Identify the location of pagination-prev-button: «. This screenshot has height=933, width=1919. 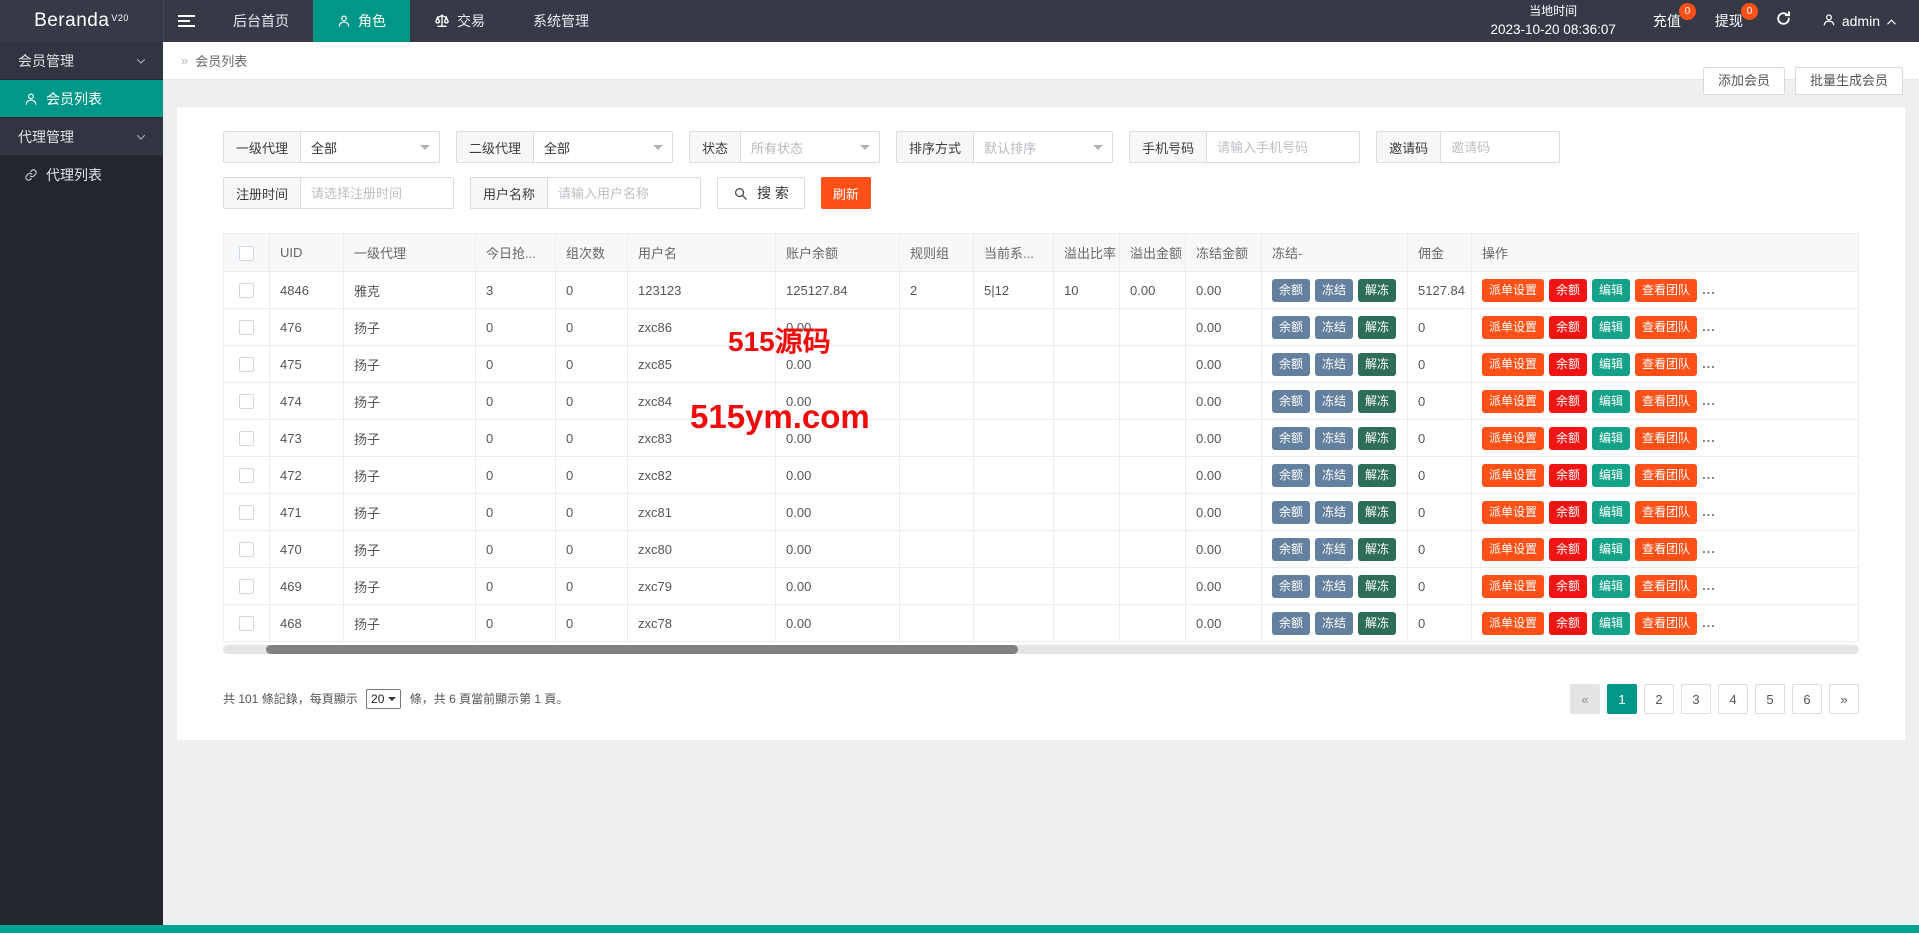
(1585, 699).